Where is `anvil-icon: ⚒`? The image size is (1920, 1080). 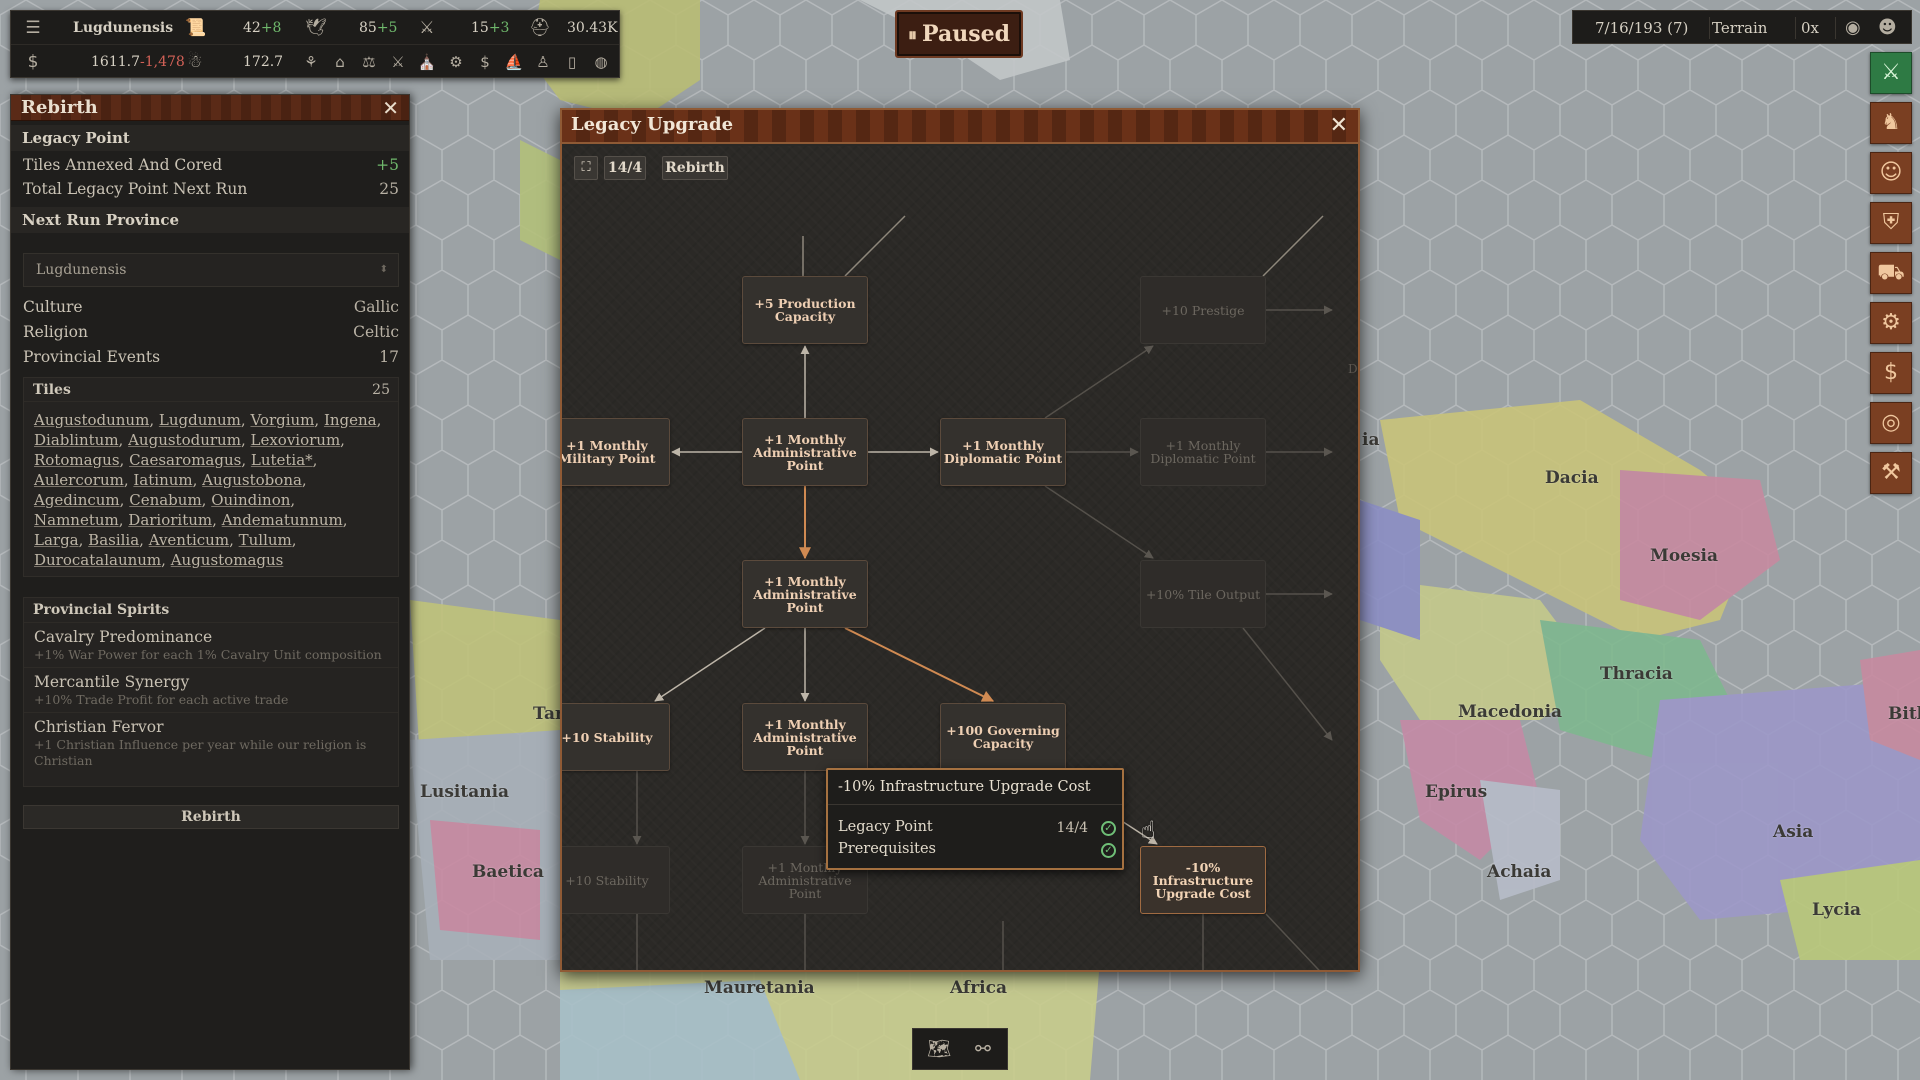
anvil-icon: ⚒ is located at coordinates (1891, 473).